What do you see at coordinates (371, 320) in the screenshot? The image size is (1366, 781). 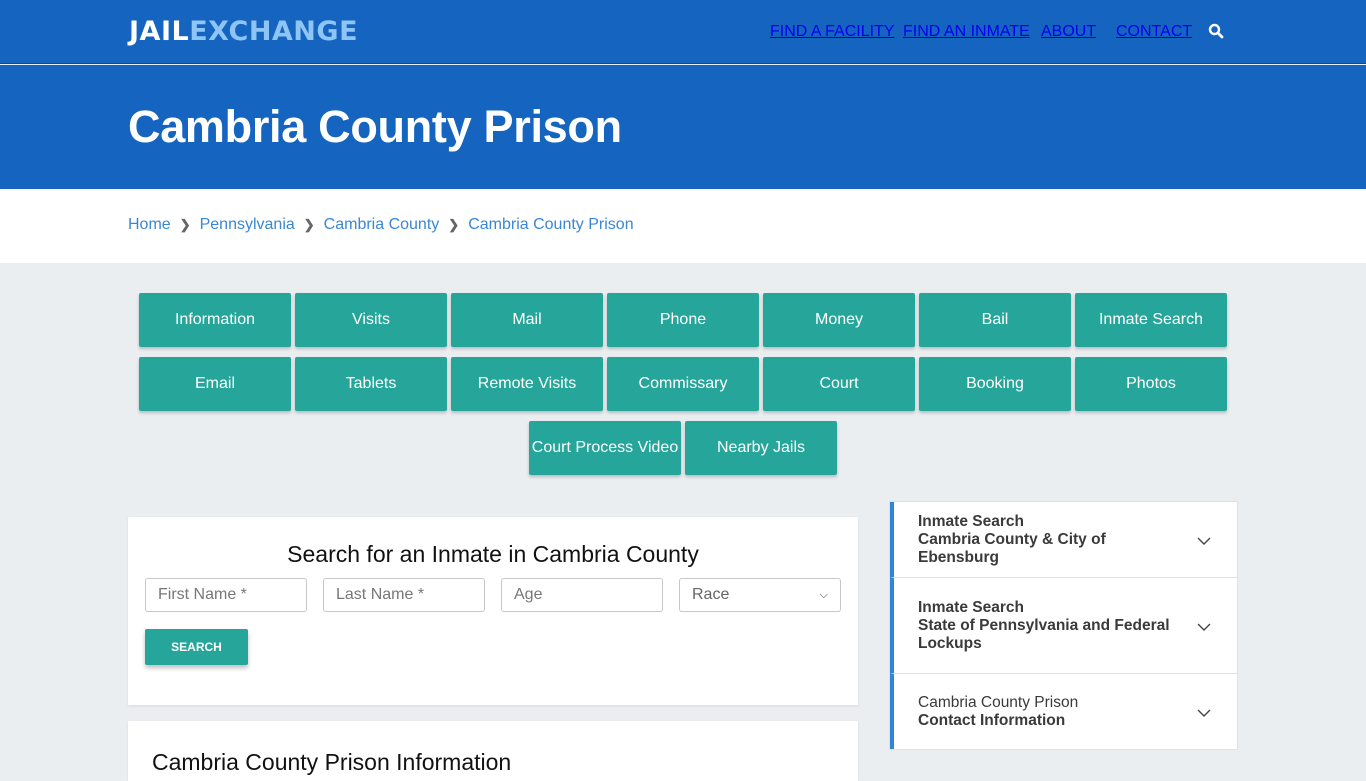 I see `topic-button-visits: Visits` at bounding box center [371, 320].